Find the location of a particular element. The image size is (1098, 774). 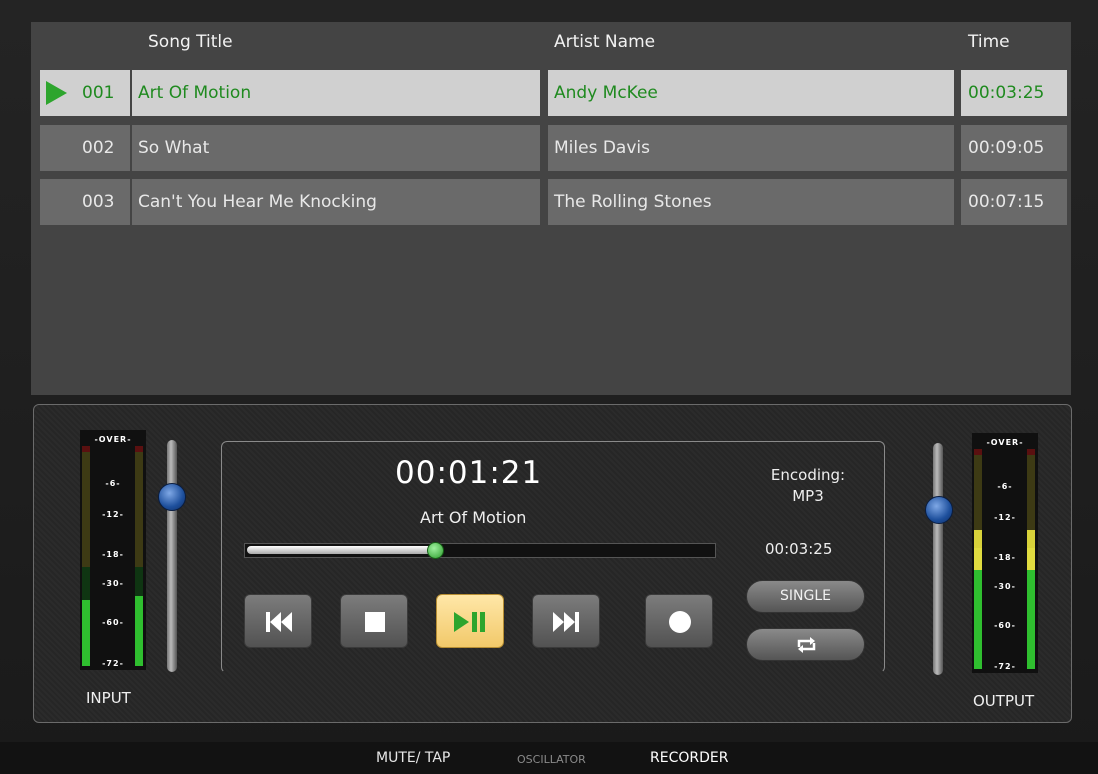

repeat-icon is located at coordinates (806, 645).